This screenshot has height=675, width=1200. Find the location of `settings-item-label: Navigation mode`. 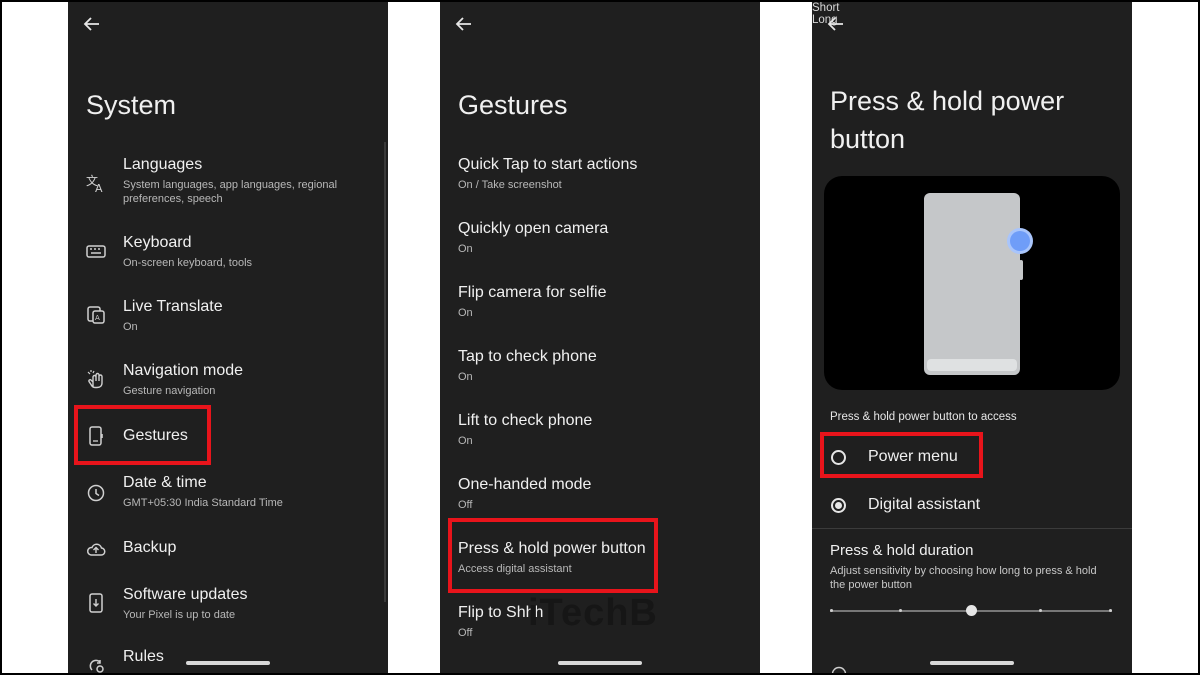

settings-item-label: Navigation mode is located at coordinates (183, 370).